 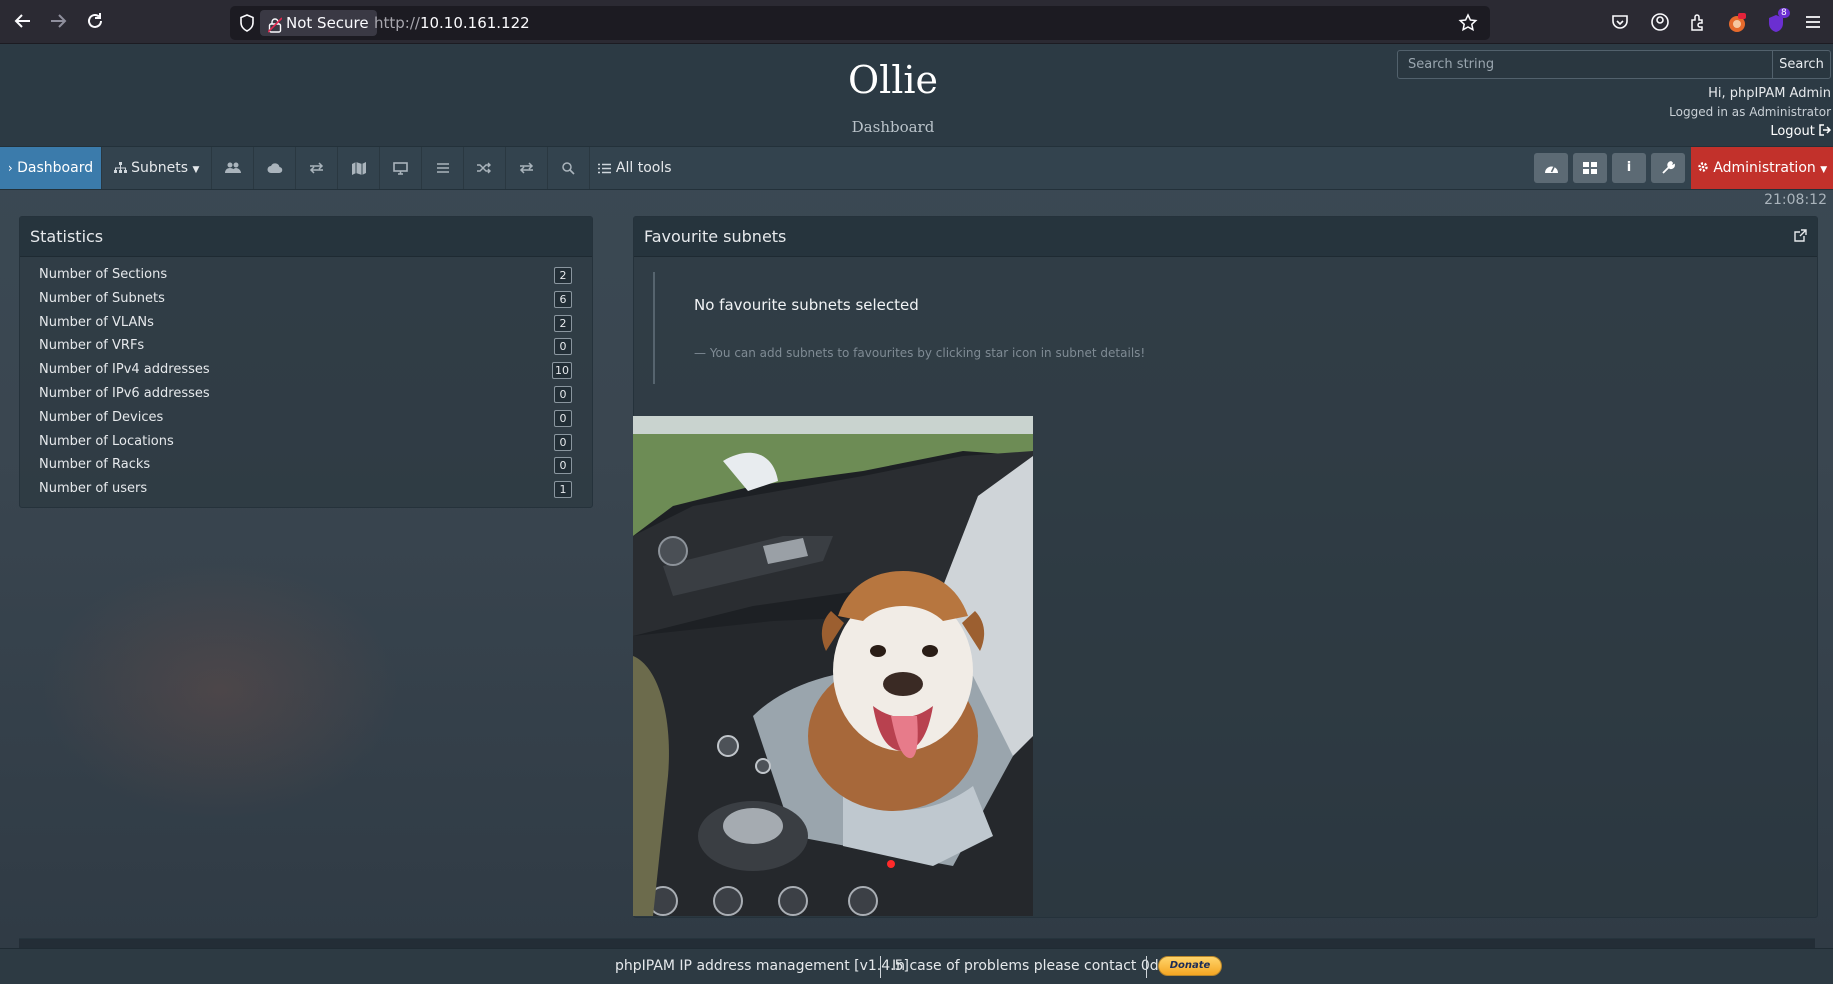 I want to click on stat-label: Number of users, so click(x=93, y=489).